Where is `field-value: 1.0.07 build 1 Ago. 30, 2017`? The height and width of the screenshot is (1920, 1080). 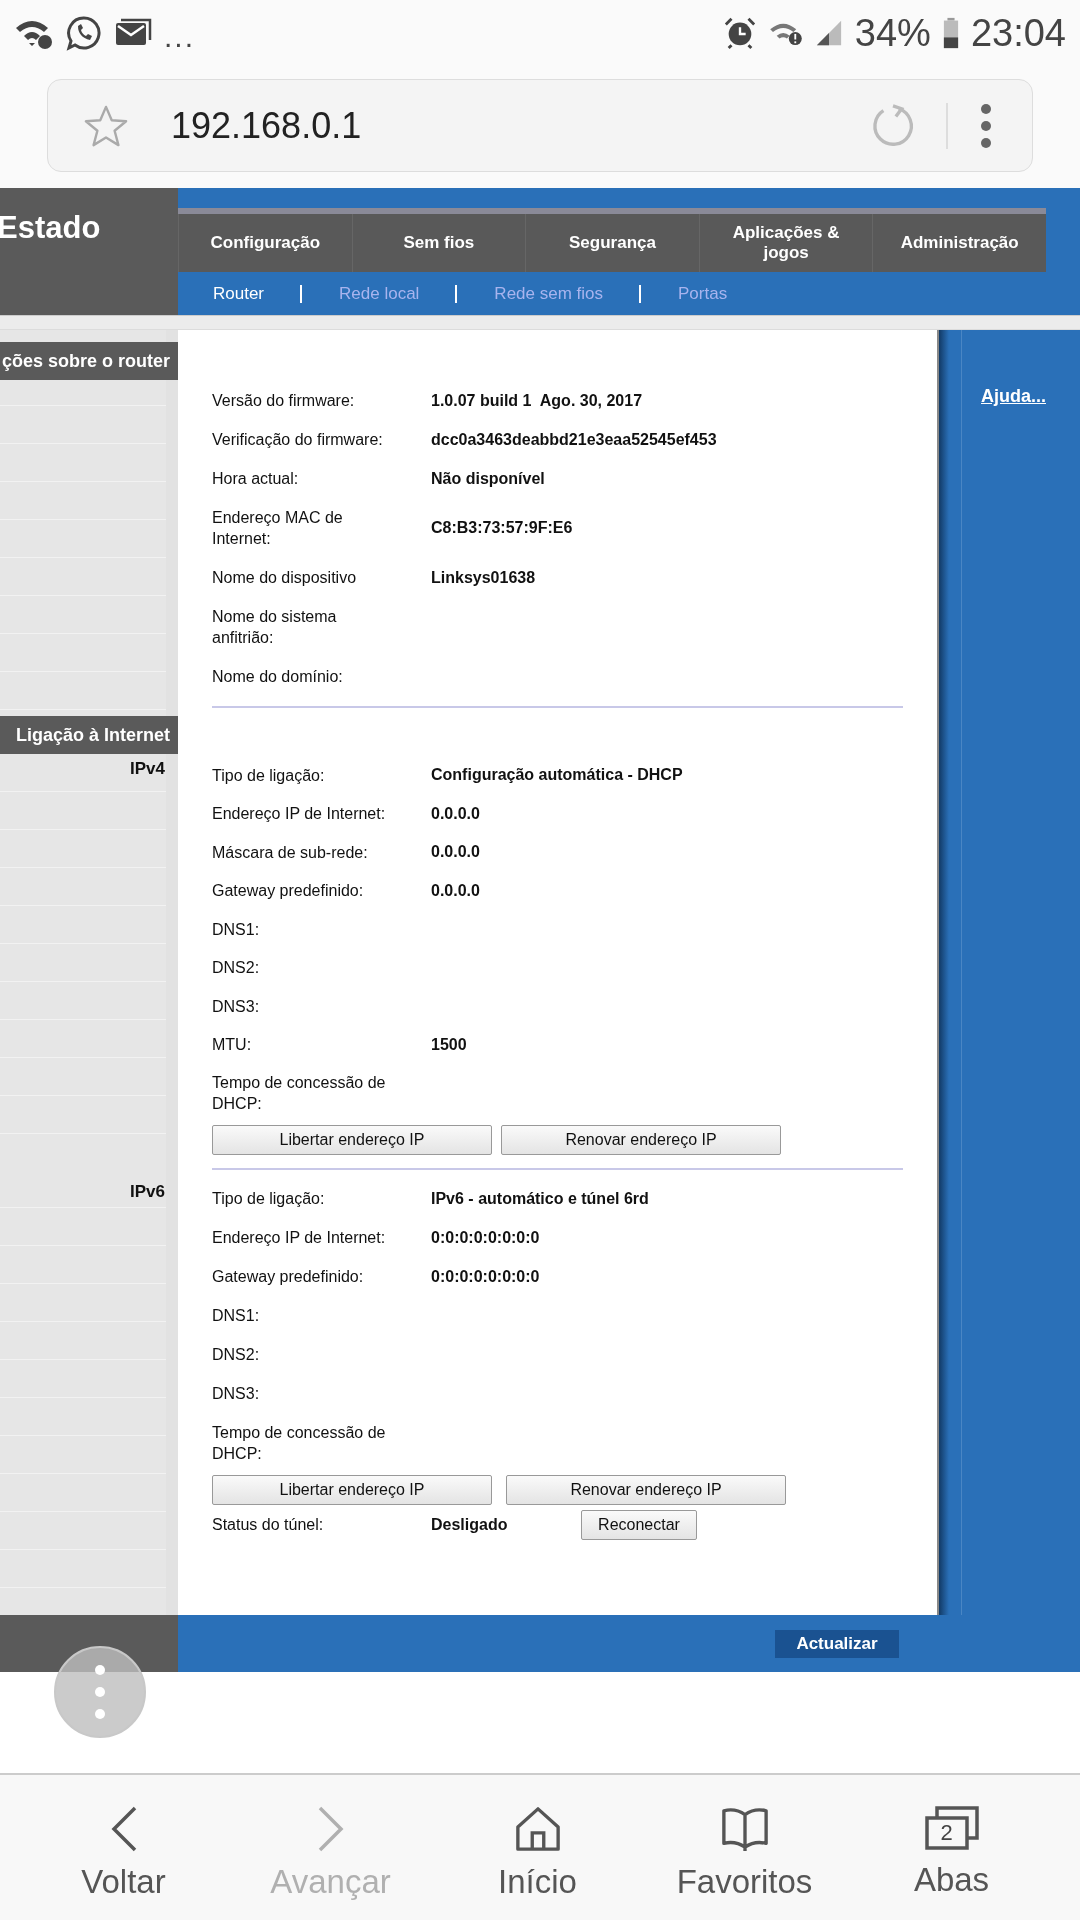
field-value: 1.0.07 build 1 Ago. 30, 2017 is located at coordinates (537, 400).